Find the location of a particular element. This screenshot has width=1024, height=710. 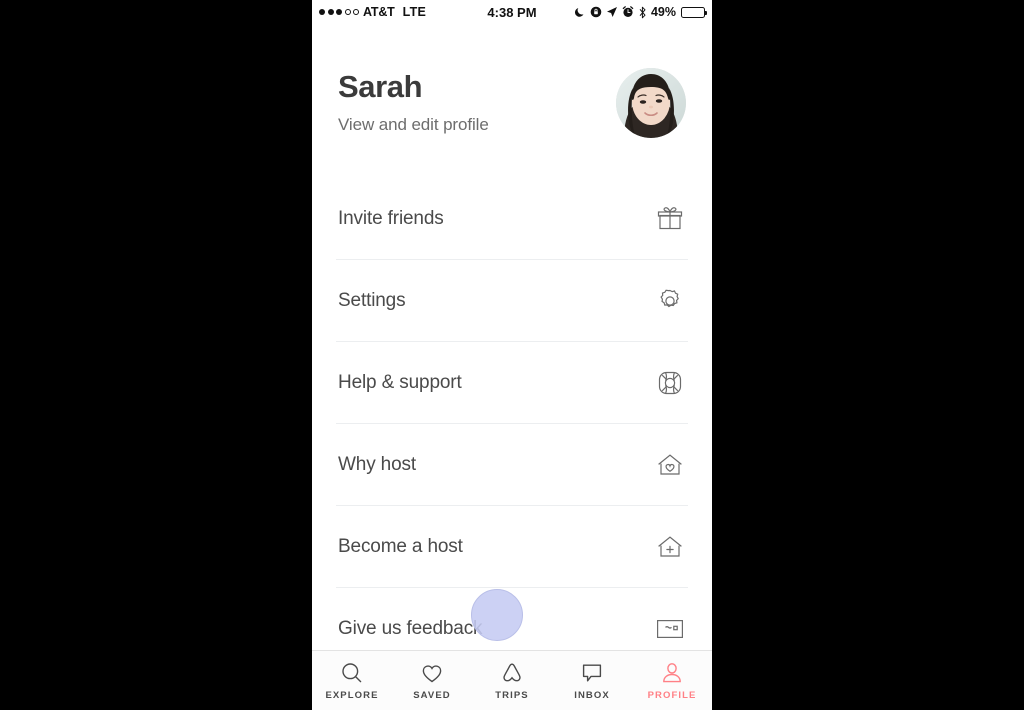

gift-icon is located at coordinates (670, 219).